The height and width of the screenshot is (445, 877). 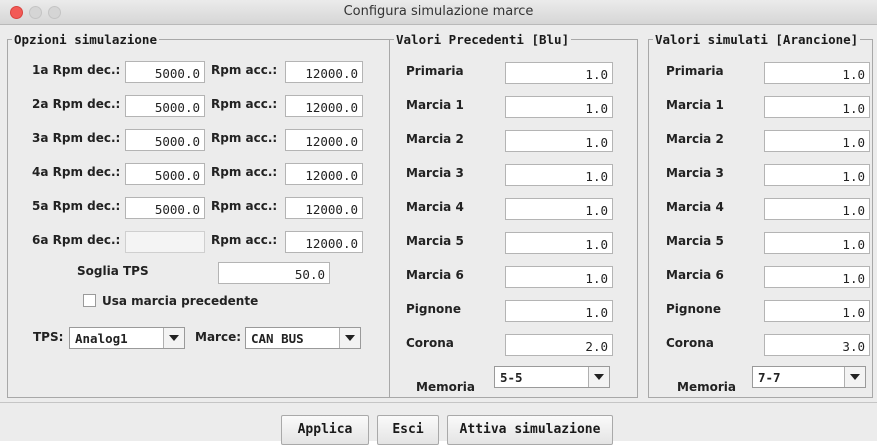 What do you see at coordinates (76, 104) in the screenshot?
I see `gear2-rpm-dec-label: 2a Rpm dec.:` at bounding box center [76, 104].